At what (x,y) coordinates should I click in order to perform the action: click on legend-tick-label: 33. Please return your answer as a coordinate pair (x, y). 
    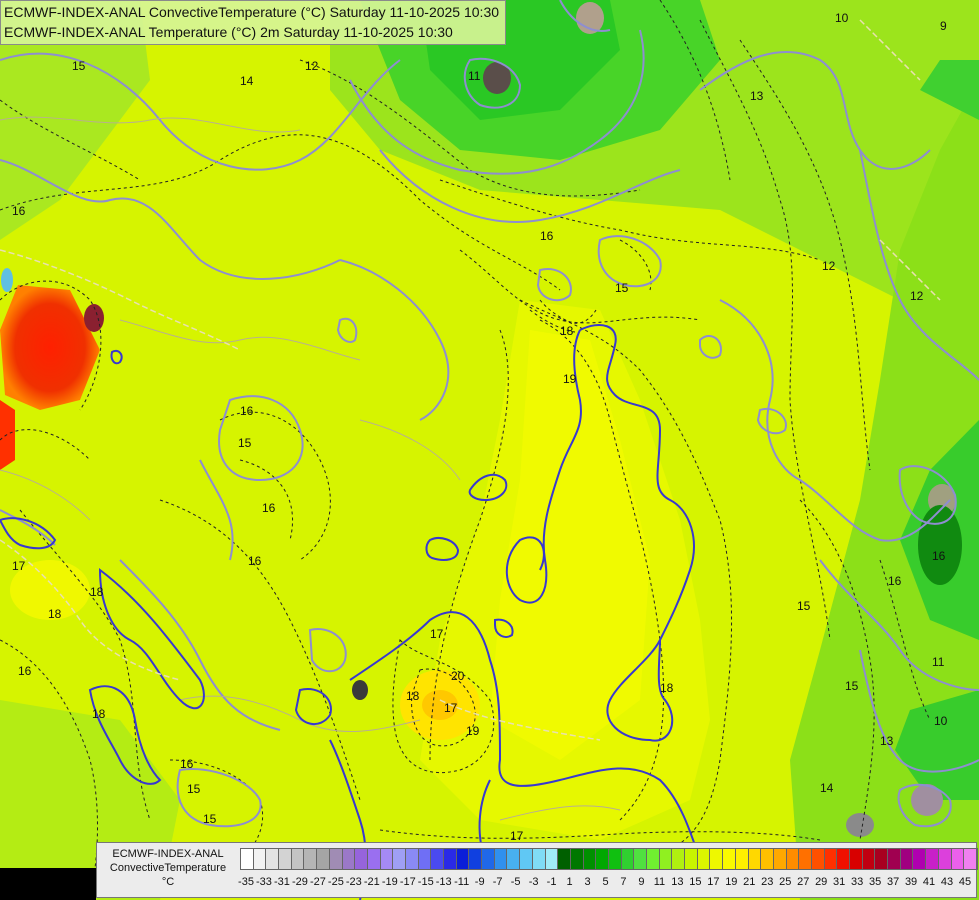
    Looking at the image, I should click on (857, 882).